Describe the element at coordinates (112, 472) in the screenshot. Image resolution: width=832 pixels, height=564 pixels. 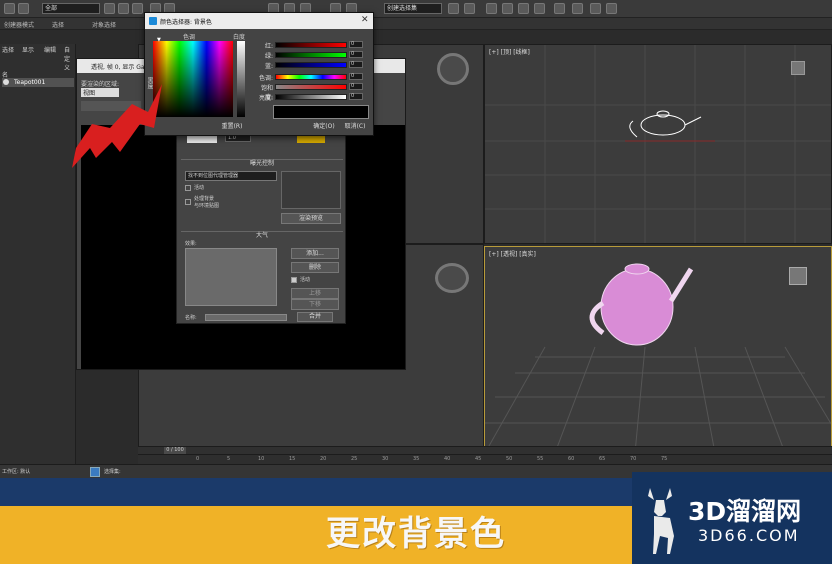
I see `selection-set-label: 选择集:` at that location.